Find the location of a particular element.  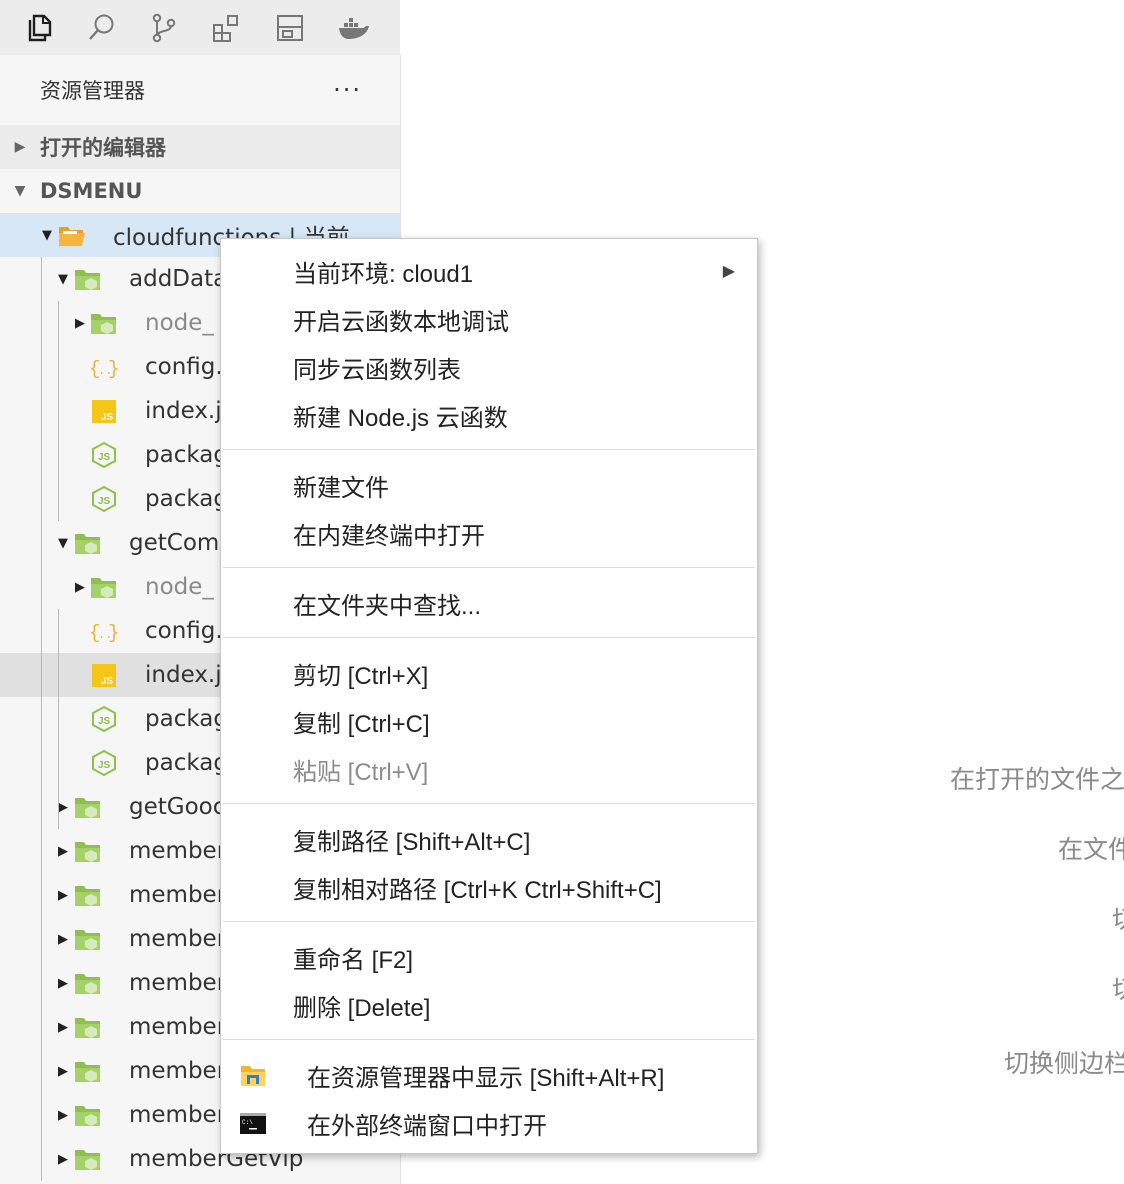

section-label: 打开的编辑器 is located at coordinates (103, 148).